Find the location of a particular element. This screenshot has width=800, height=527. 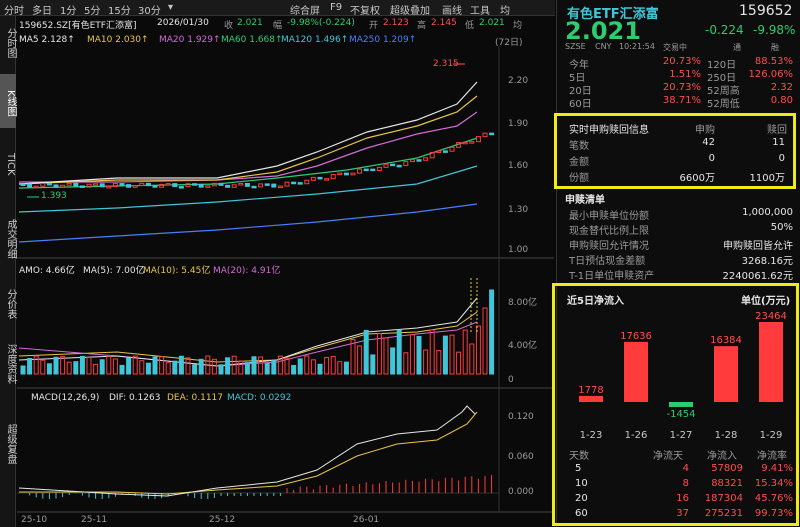

flow-row-rate: 9.41% is located at coordinates (777, 468).